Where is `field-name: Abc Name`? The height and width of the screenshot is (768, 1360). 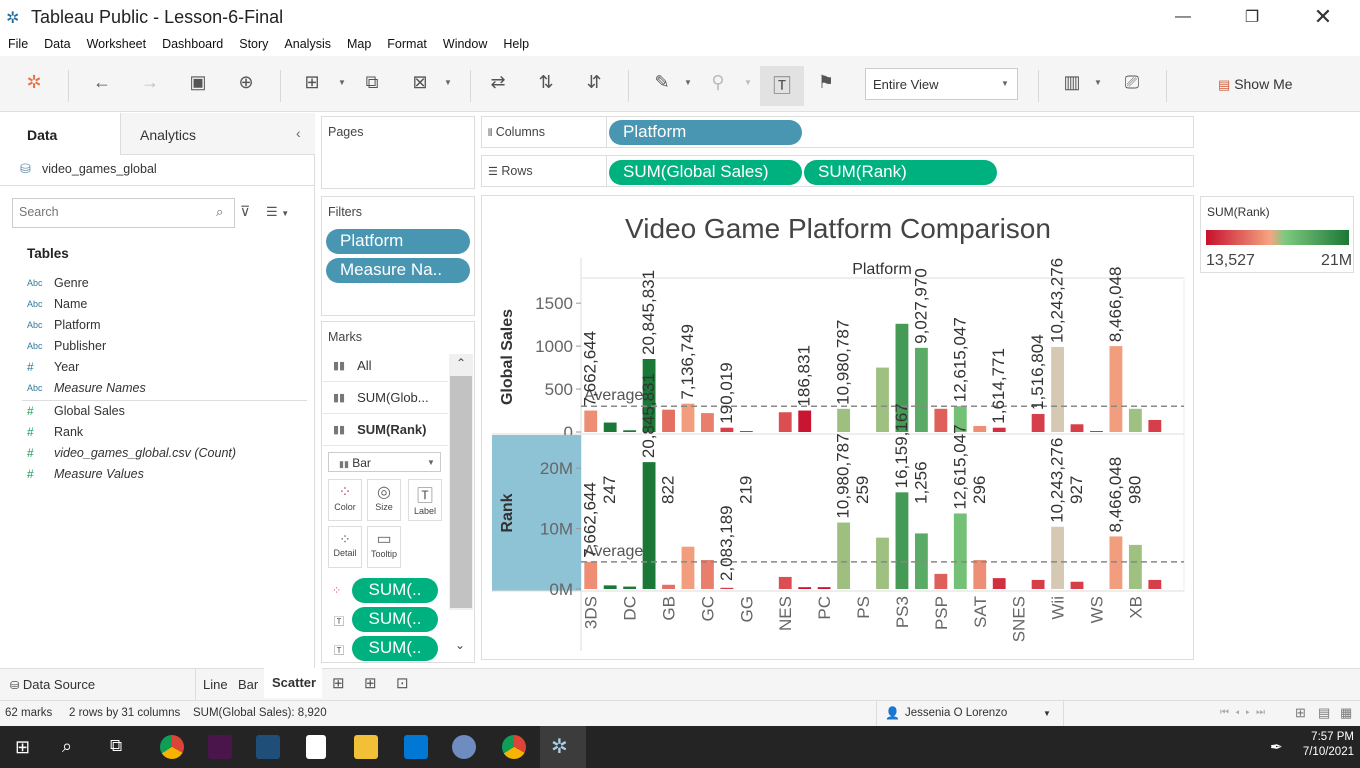 field-name: Abc Name is located at coordinates (57, 304).